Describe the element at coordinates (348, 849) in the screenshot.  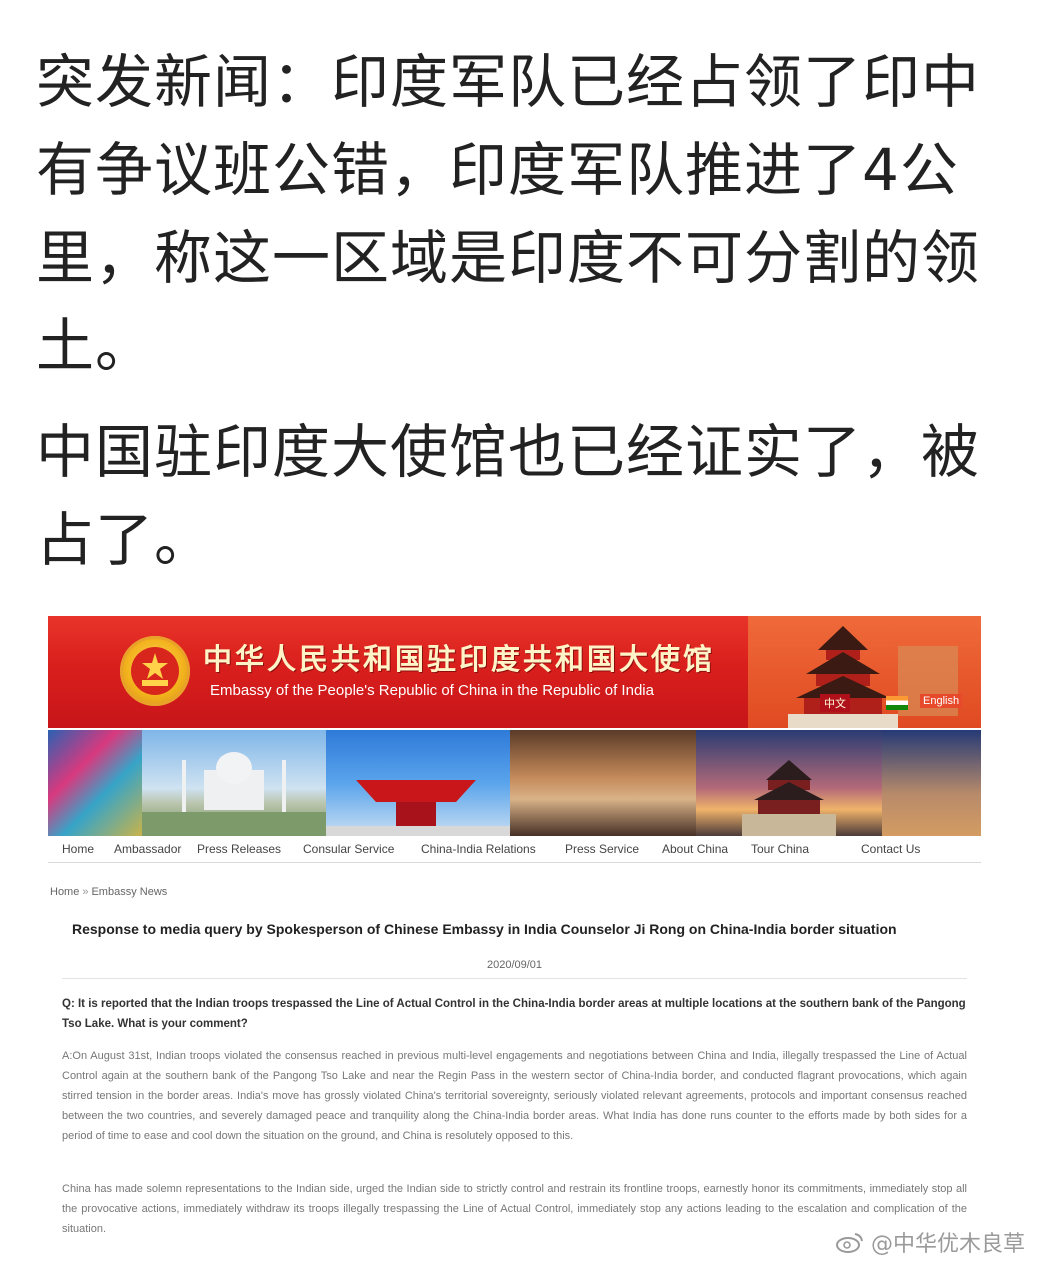
I see `nav-consular-service: Consular Service` at that location.